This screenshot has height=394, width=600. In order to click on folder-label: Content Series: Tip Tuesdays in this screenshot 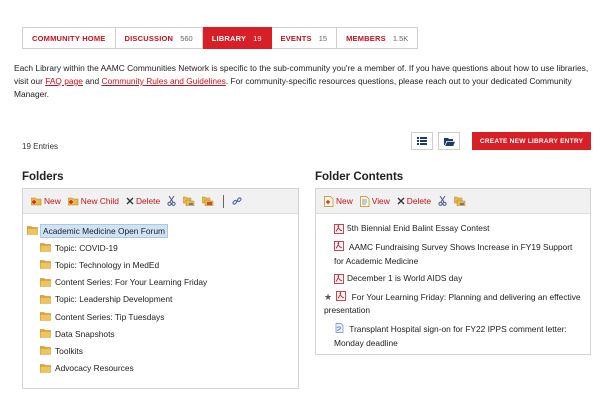, I will do `click(110, 316)`.